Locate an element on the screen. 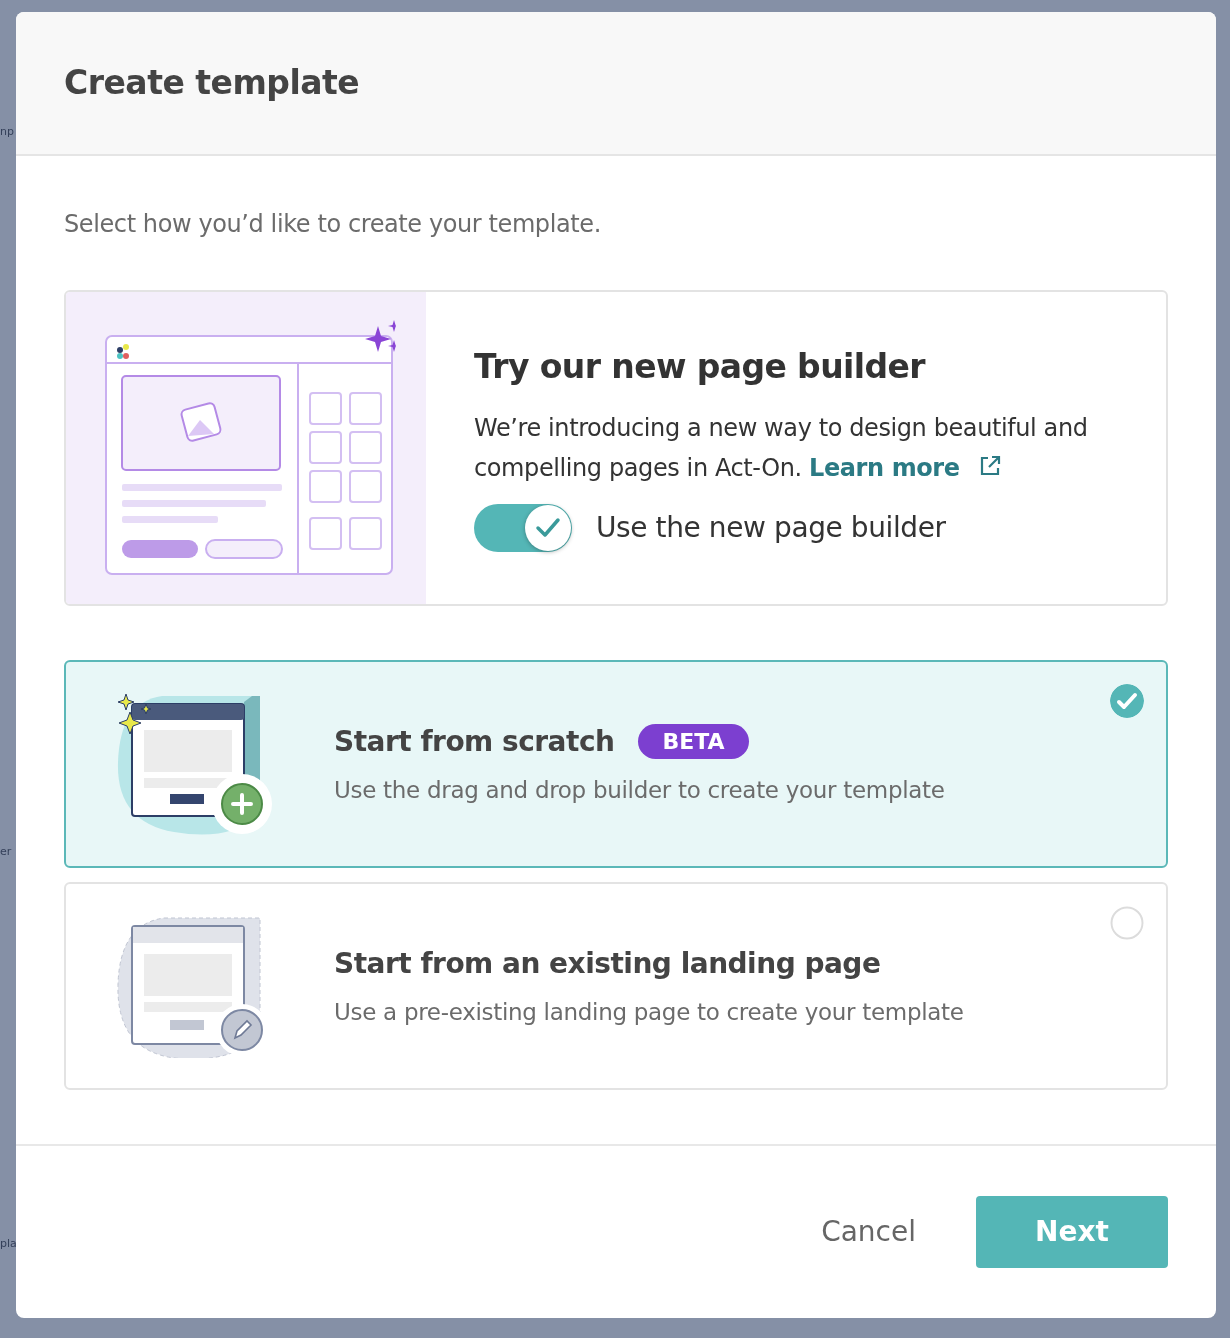 The height and width of the screenshot is (1338, 1230). background-text: er is located at coordinates (6, 852).